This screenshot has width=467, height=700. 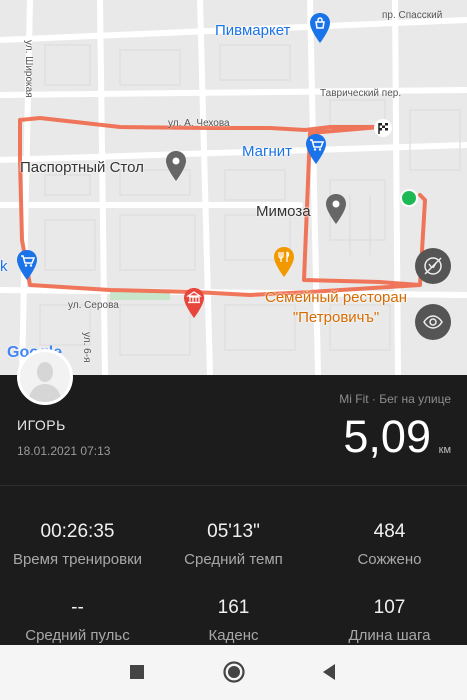 What do you see at coordinates (86, 347) in the screenshot?
I see `street-label-ul6: ул. 6-я` at bounding box center [86, 347].